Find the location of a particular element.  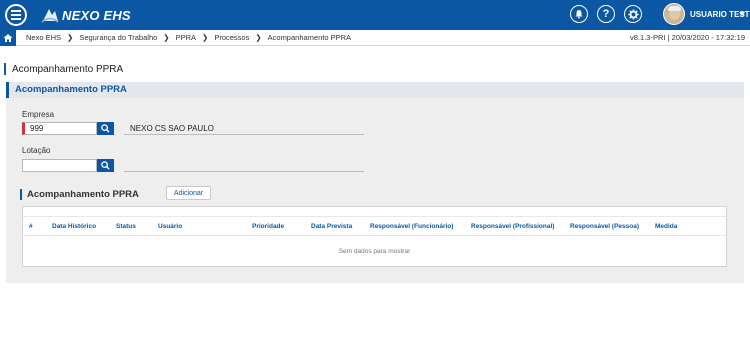

logo-mark-icon is located at coordinates (50, 16).